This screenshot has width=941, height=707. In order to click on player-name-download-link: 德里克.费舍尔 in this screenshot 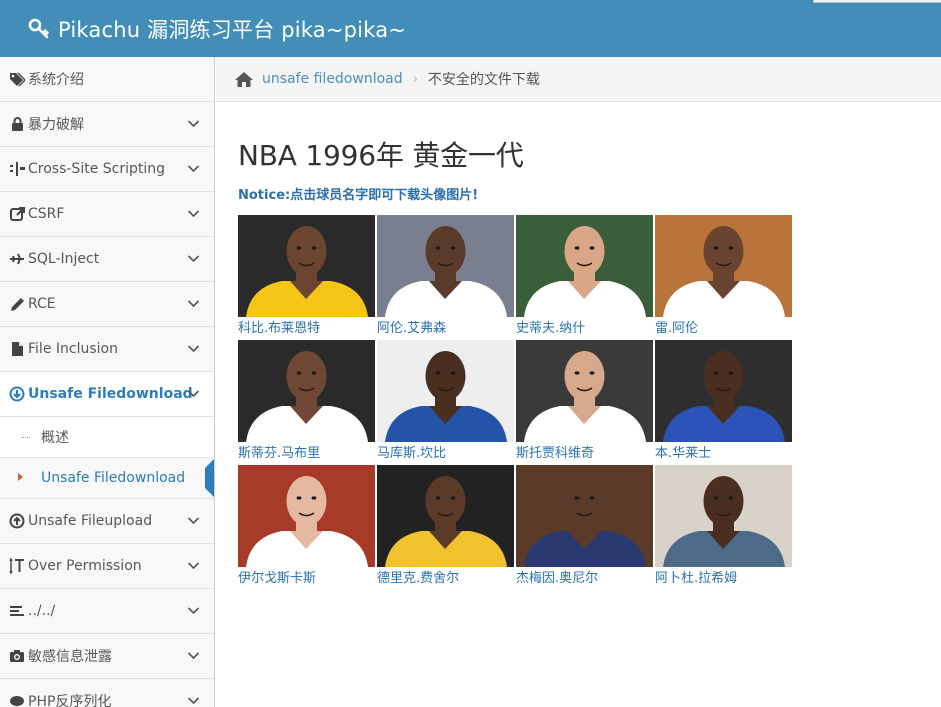, I will do `click(446, 578)`.